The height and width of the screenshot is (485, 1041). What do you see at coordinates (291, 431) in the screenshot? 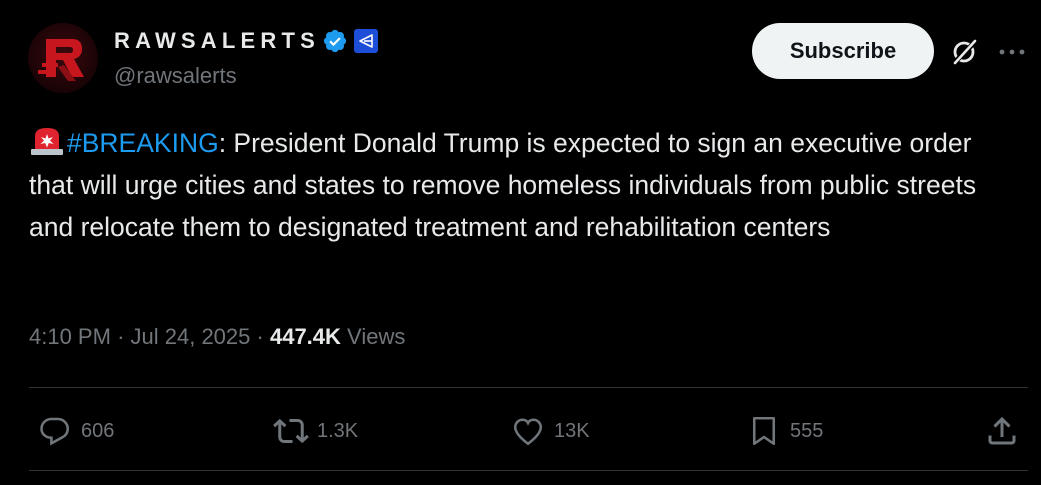
I see `repost-icon` at bounding box center [291, 431].